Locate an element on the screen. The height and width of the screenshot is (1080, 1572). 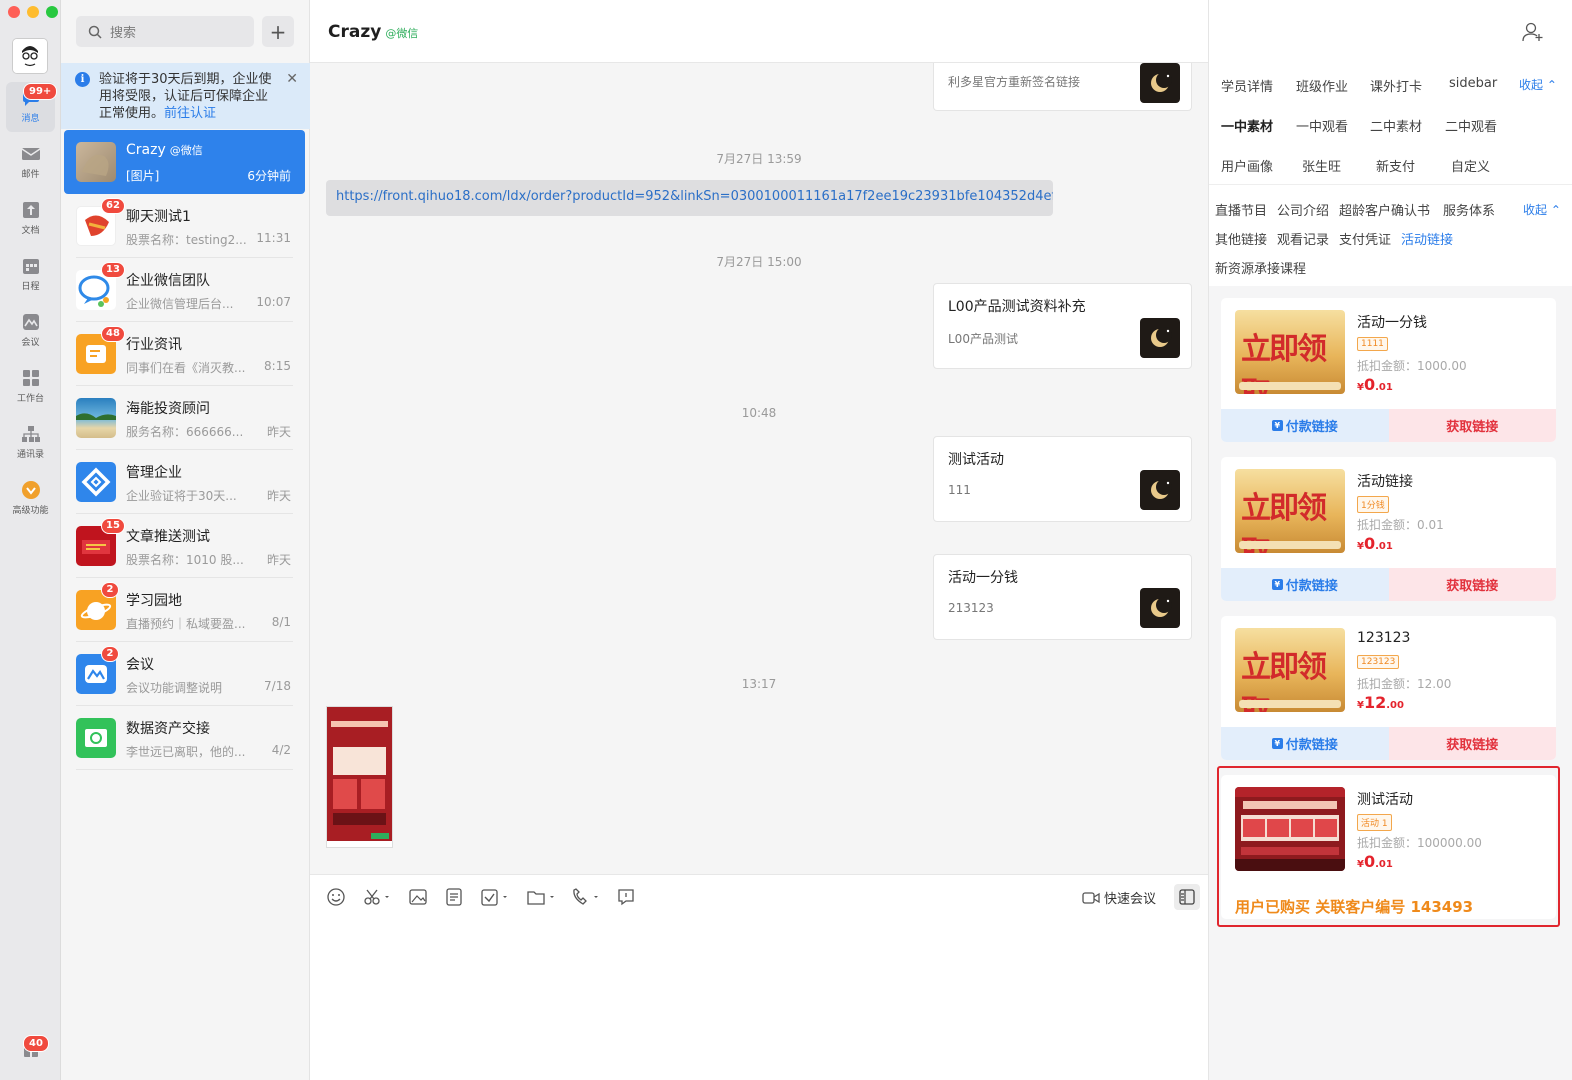
screenshot-scissors-icon is located at coordinates (377, 897).